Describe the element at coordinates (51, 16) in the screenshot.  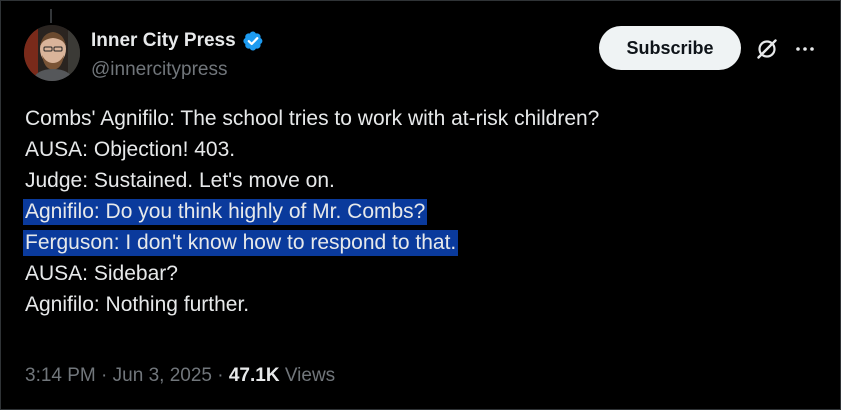
I see `thread-connector-line` at that location.